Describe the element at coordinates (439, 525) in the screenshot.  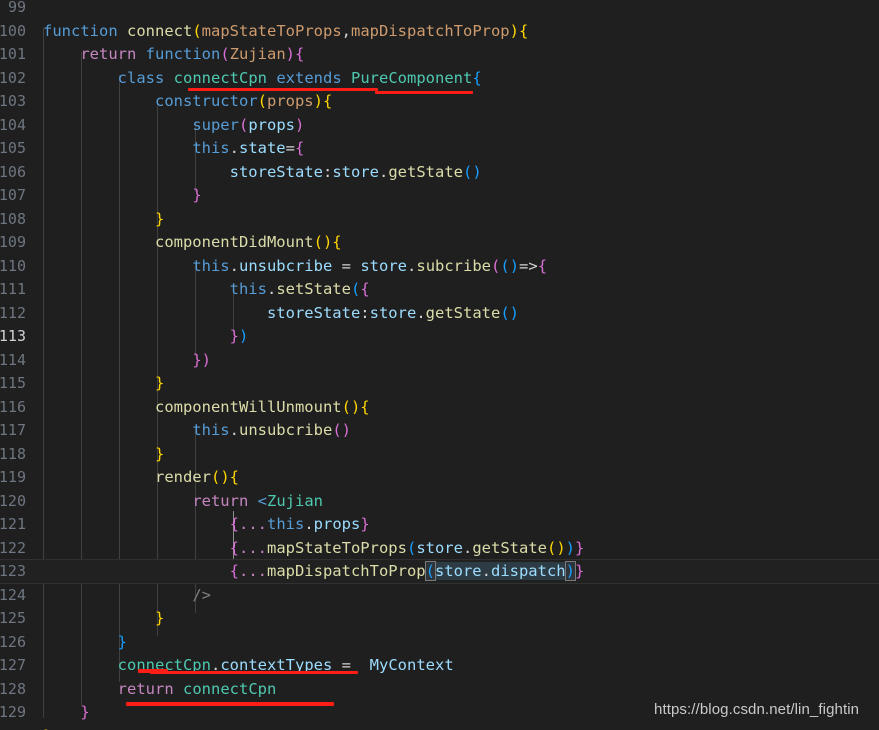
I see `code-line: {...this.props}` at that location.